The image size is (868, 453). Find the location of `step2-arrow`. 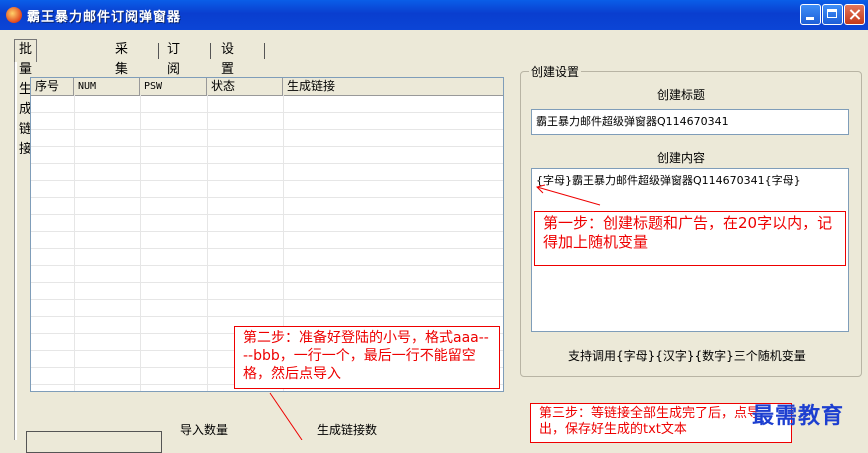

step2-arrow is located at coordinates (286, 416).